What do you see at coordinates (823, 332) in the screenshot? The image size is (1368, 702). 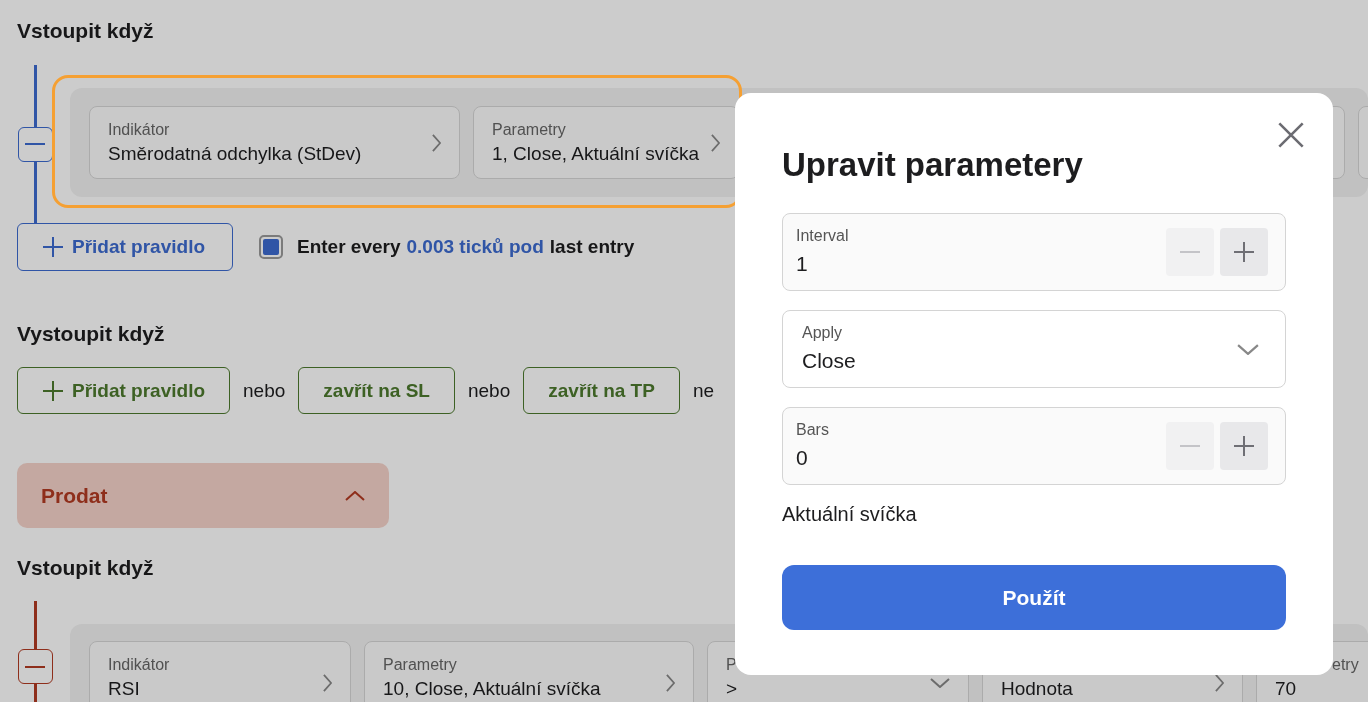 I see `field-label: Apply` at bounding box center [823, 332].